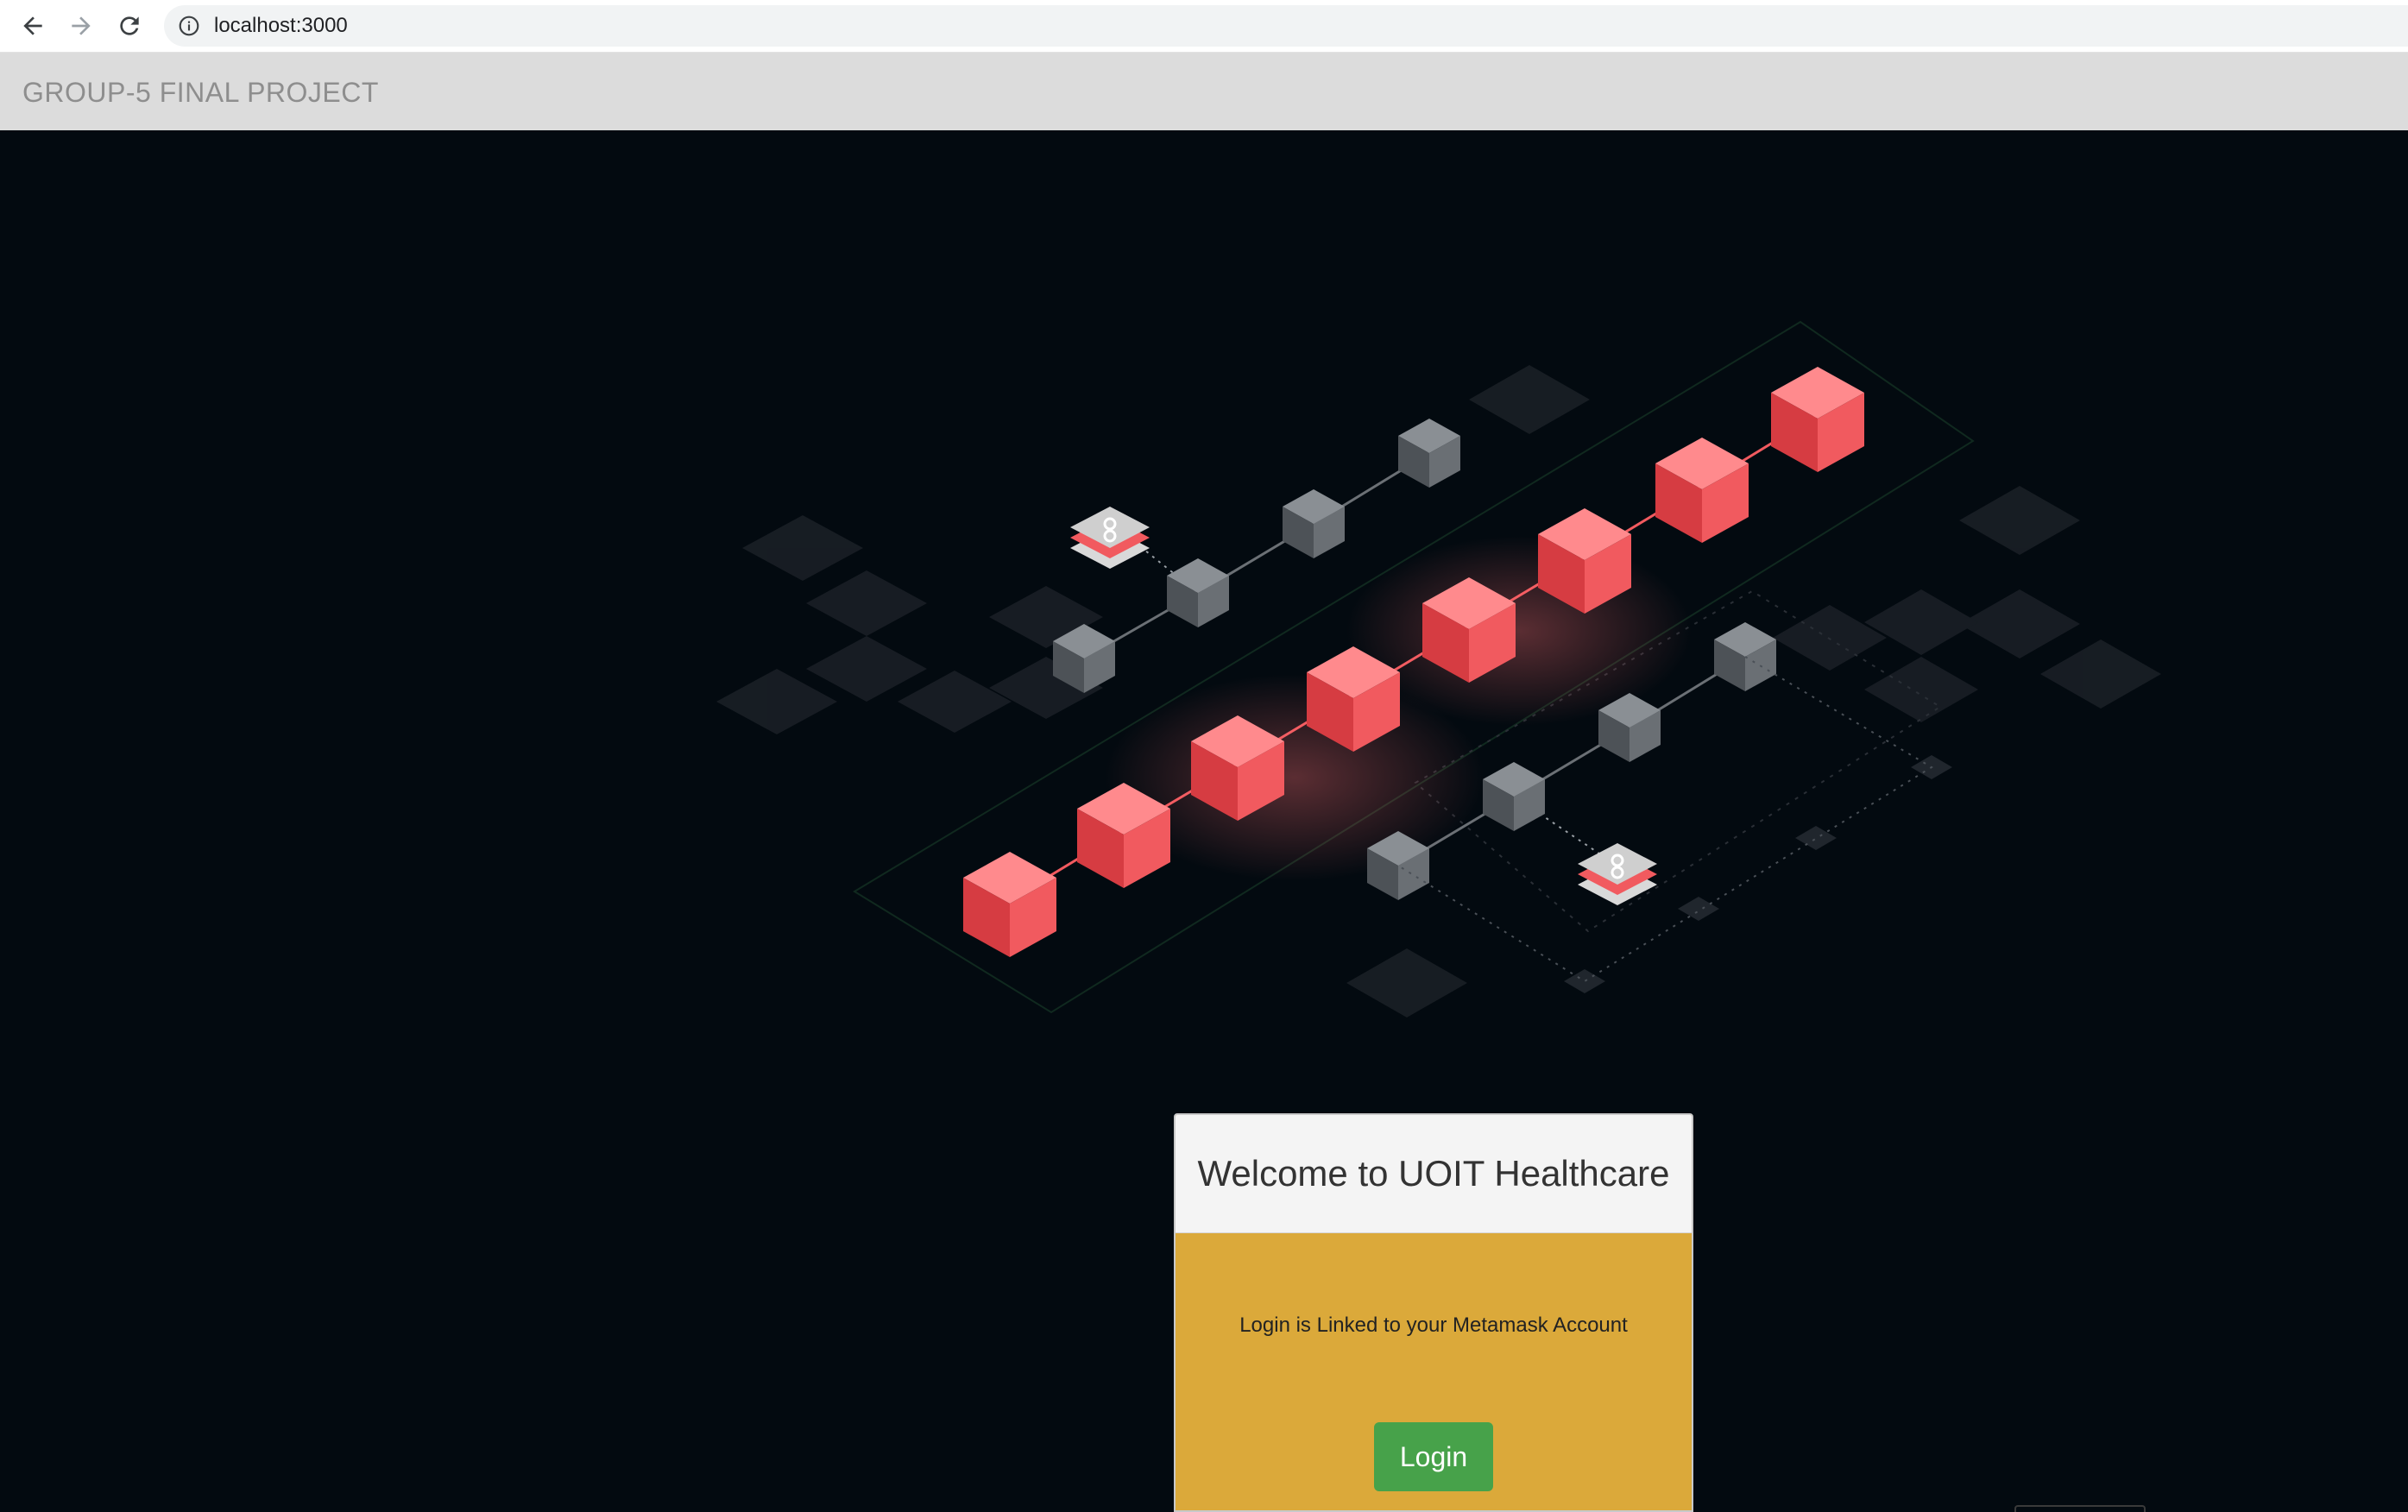 Image resolution: width=2408 pixels, height=1512 pixels. I want to click on arrow-right-icon, so click(81, 26).